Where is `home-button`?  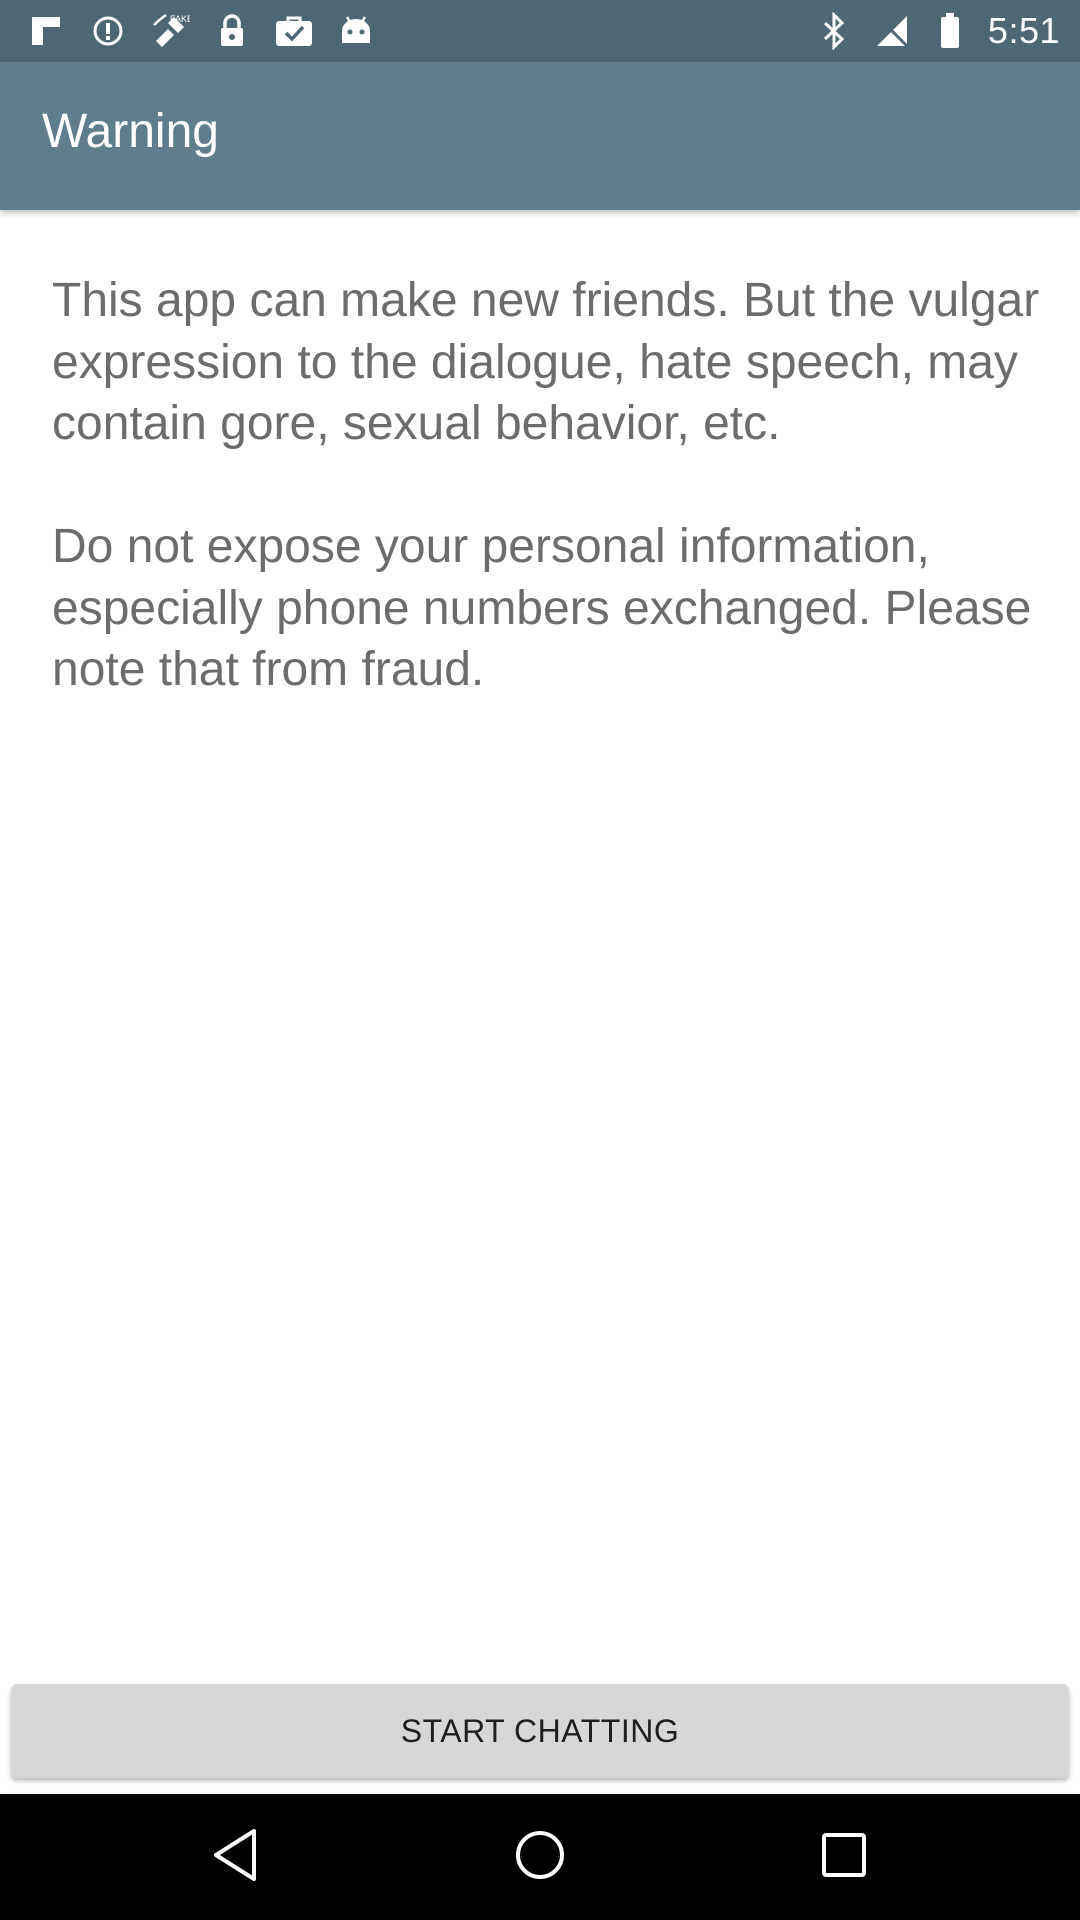 home-button is located at coordinates (540, 1857).